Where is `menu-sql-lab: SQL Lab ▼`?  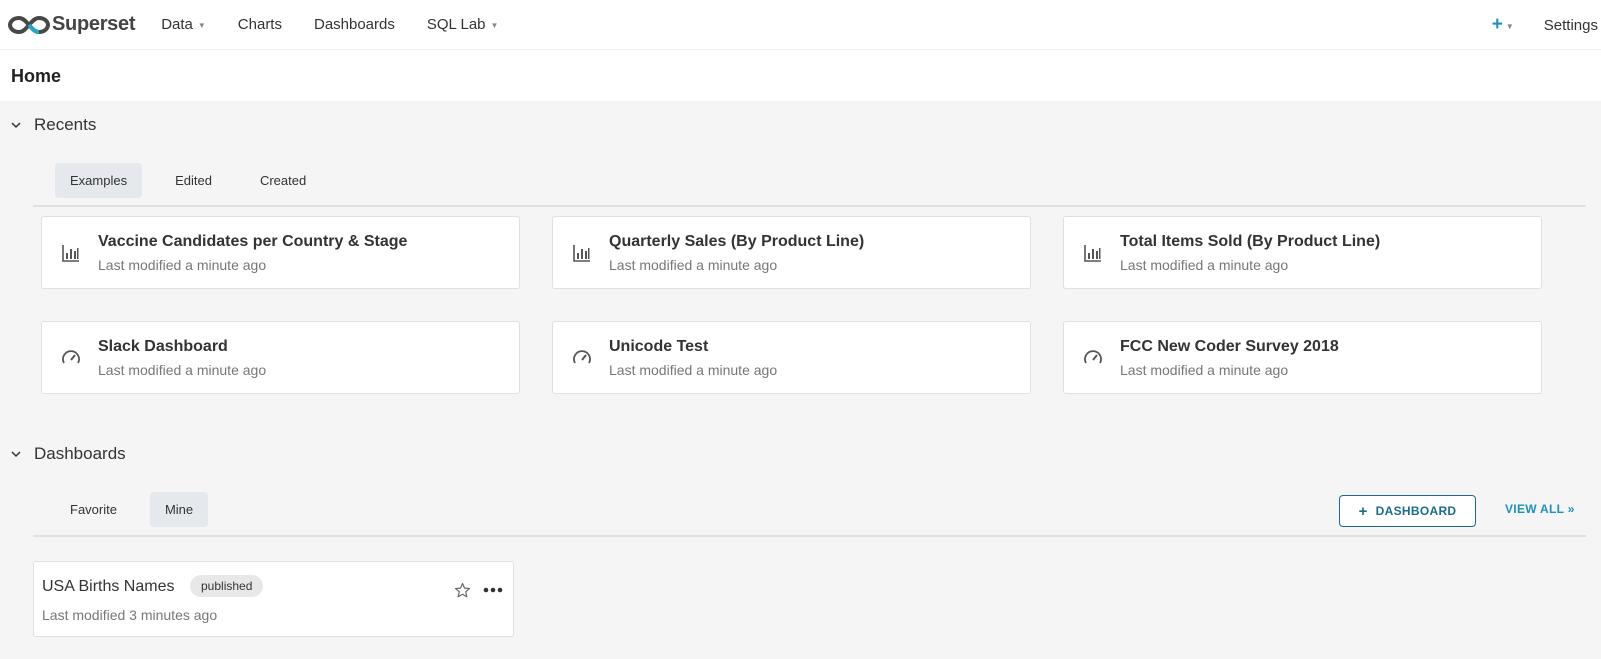
menu-sql-lab: SQL Lab ▼ is located at coordinates (463, 24).